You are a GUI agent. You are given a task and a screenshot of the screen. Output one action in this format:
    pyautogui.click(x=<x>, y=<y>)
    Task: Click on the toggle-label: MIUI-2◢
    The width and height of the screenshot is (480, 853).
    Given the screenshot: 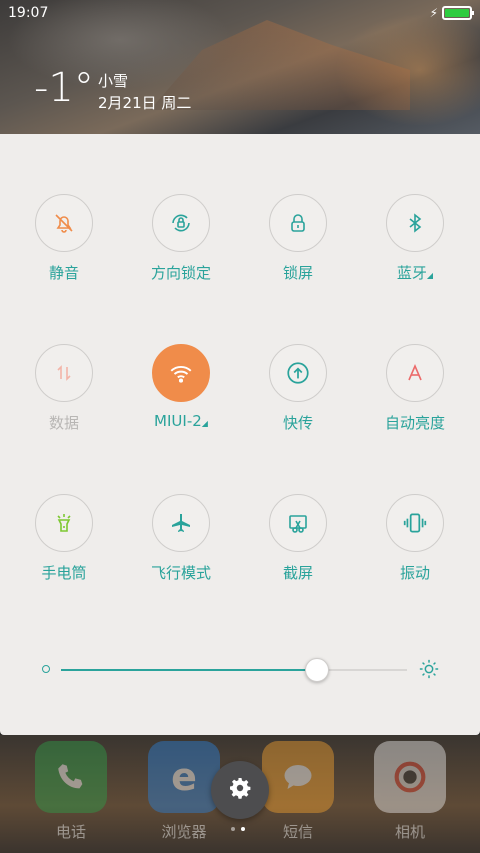 What is the action you would take?
    pyautogui.click(x=181, y=421)
    